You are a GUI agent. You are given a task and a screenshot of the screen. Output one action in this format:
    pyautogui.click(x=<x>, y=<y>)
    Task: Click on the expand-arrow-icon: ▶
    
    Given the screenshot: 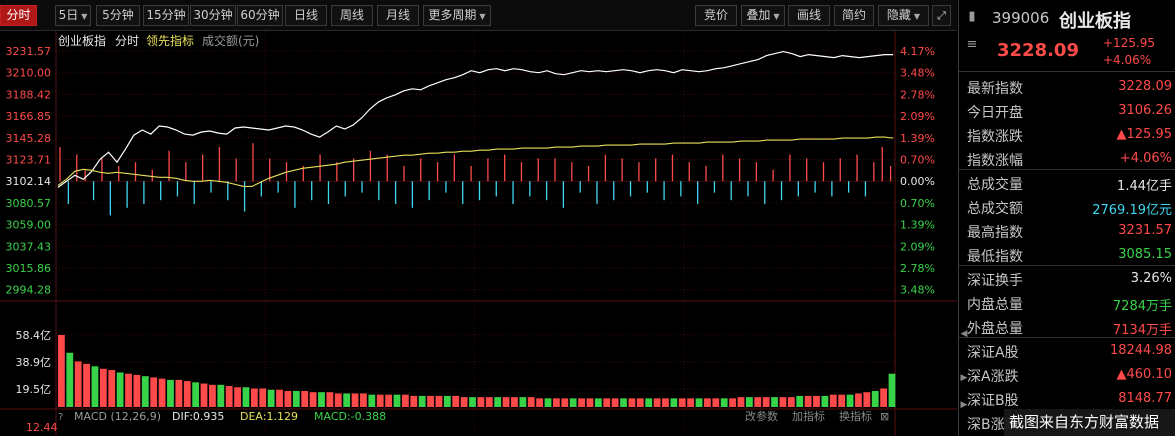 What is the action you would take?
    pyautogui.click(x=964, y=378)
    